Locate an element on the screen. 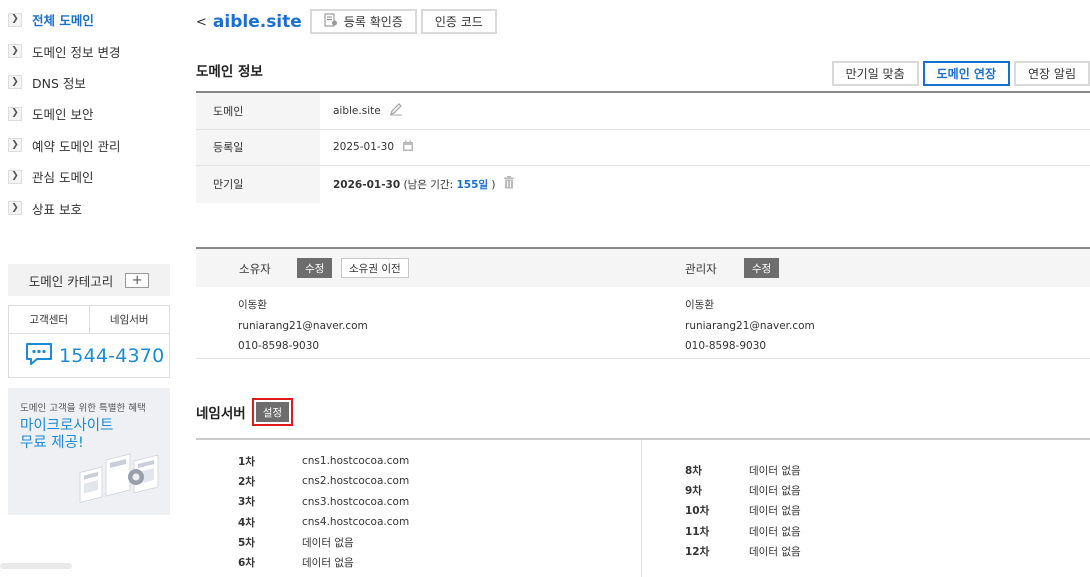 The width and height of the screenshot is (1090, 577). sidebar-item-label: 전체 도메인 is located at coordinates (63, 21).